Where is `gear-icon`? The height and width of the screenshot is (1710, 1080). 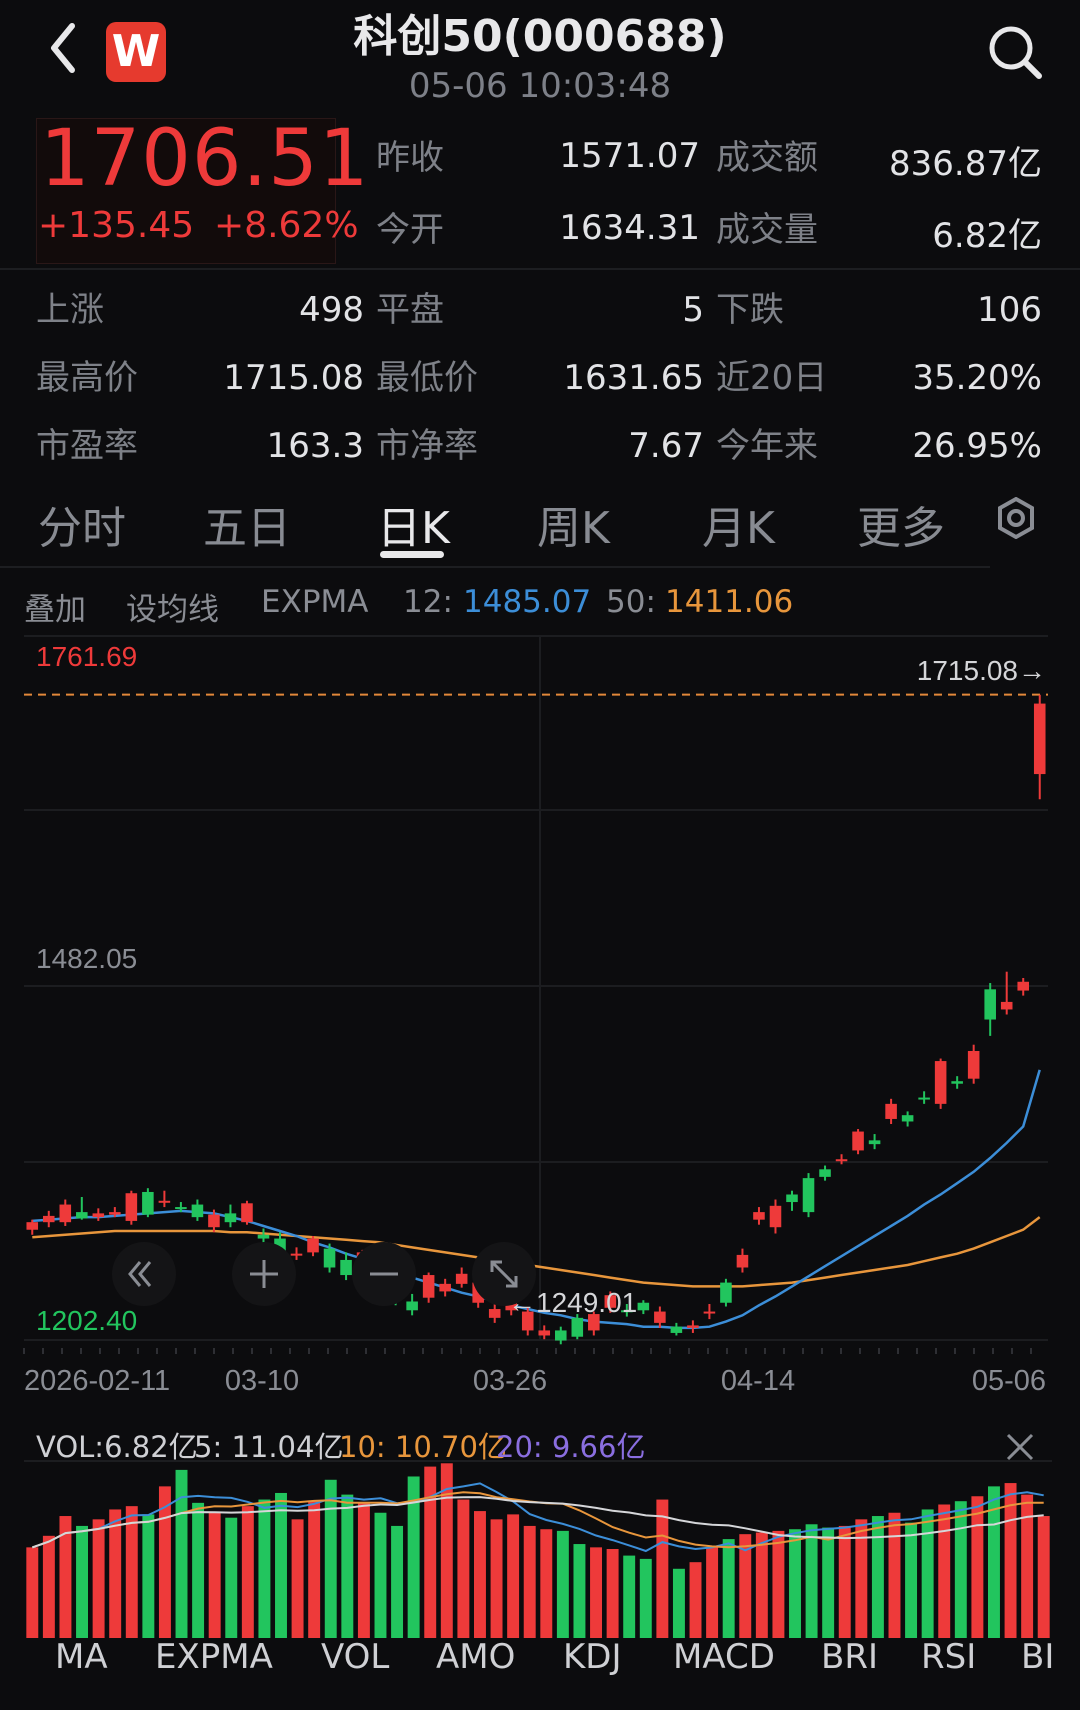
gear-icon is located at coordinates (1016, 518).